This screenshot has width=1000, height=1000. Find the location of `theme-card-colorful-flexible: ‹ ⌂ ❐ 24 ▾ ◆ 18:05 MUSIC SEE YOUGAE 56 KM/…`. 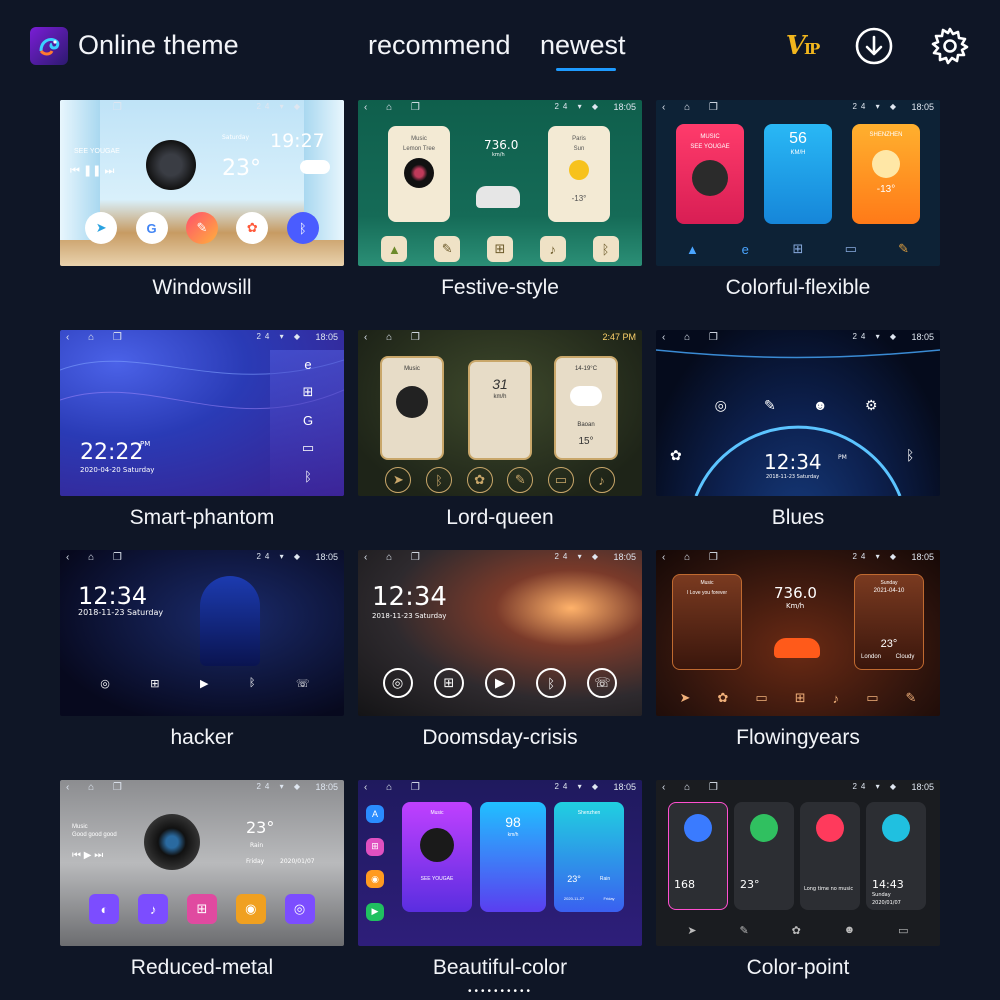

theme-card-colorful-flexible: ‹ ⌂ ❐ 24 ▾ ◆ 18:05 MUSIC SEE YOUGAE 56 KM/… is located at coordinates (799, 200).